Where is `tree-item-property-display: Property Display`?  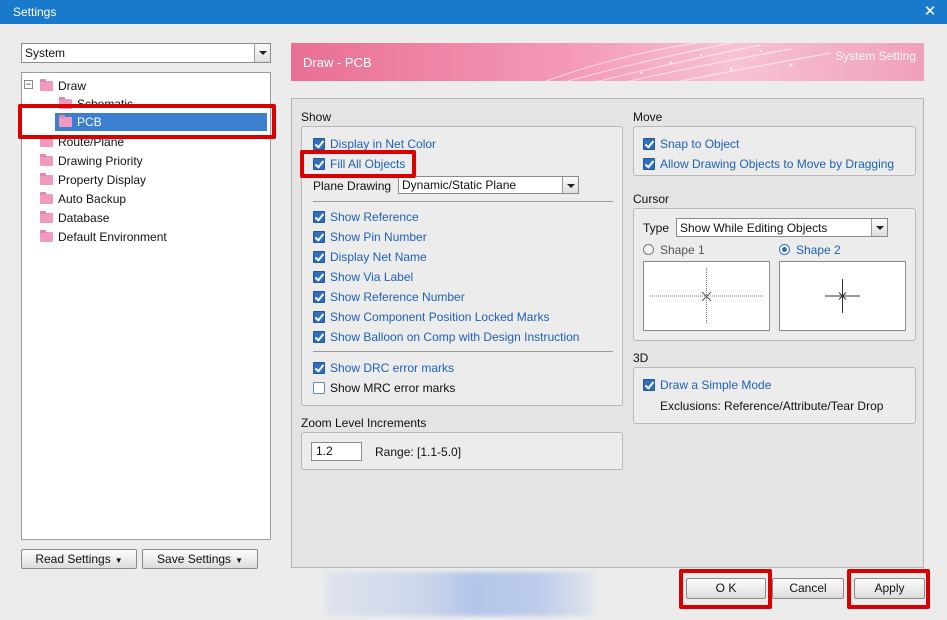 tree-item-property-display: Property Display is located at coordinates (140, 180).